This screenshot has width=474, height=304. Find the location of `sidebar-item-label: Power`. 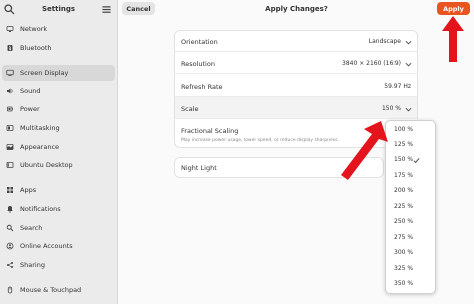

sidebar-item-label: Power is located at coordinates (30, 109).